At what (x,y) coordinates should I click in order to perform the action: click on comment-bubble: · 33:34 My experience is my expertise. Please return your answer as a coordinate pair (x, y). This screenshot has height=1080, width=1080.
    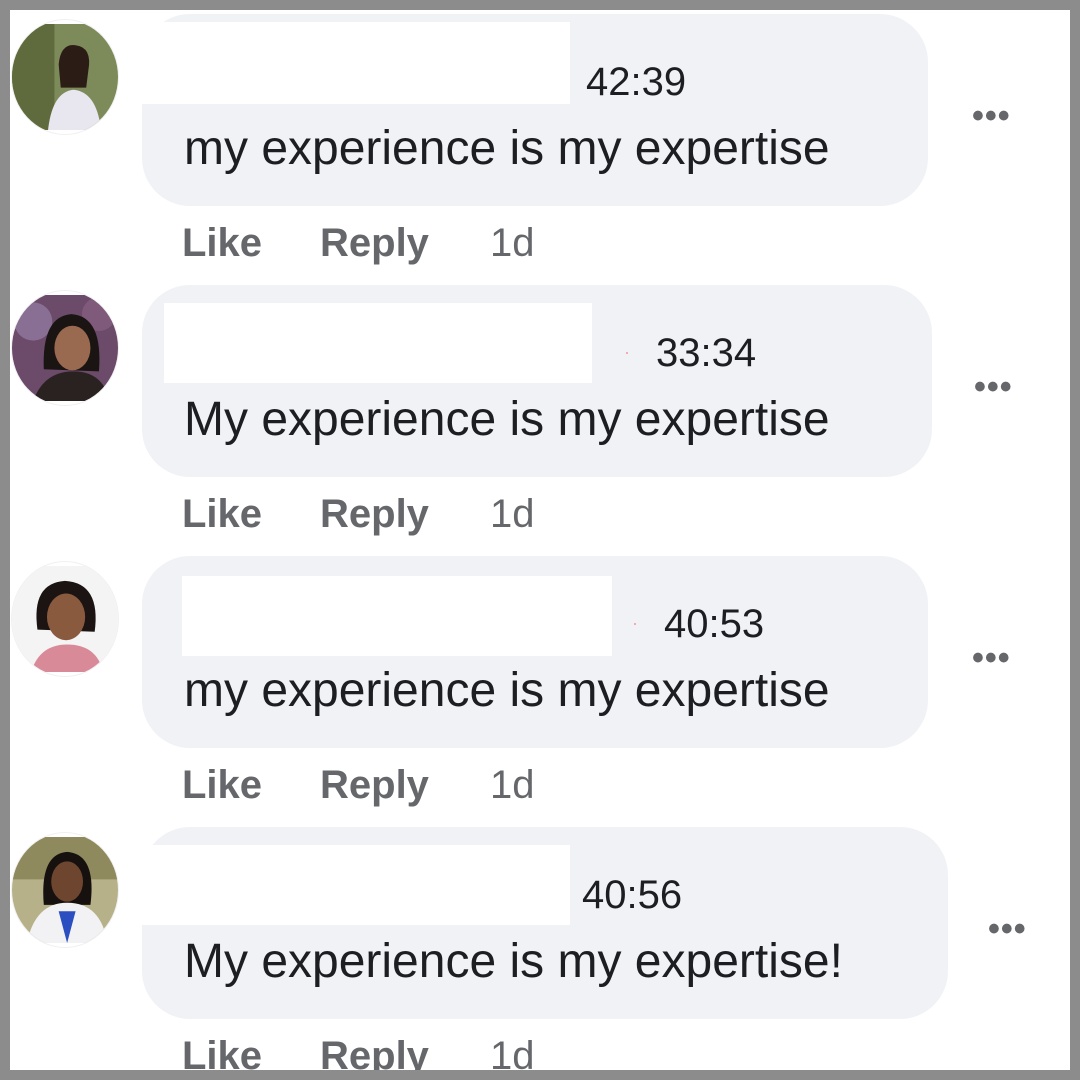
    Looking at the image, I should click on (537, 381).